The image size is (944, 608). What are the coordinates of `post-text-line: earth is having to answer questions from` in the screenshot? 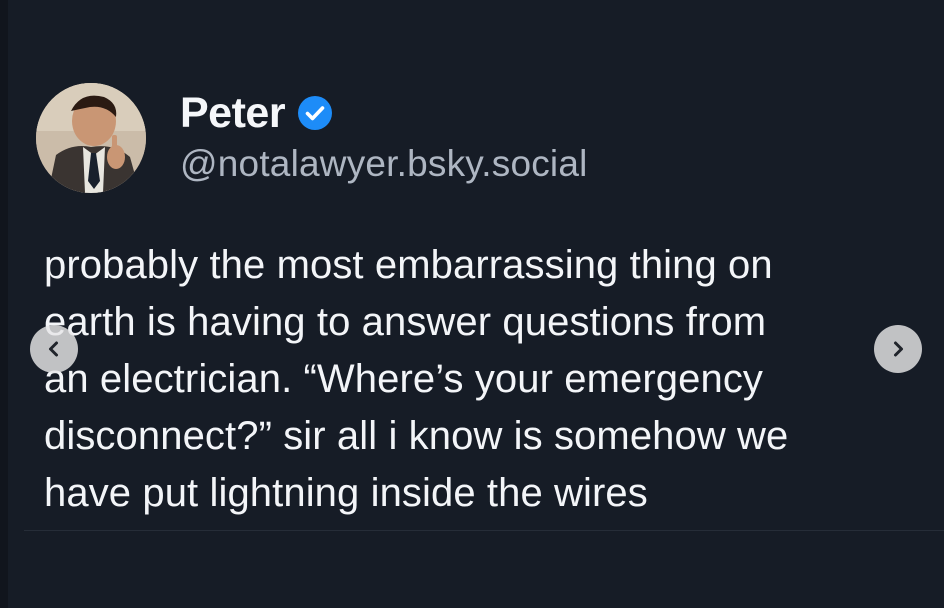 It's located at (405, 322).